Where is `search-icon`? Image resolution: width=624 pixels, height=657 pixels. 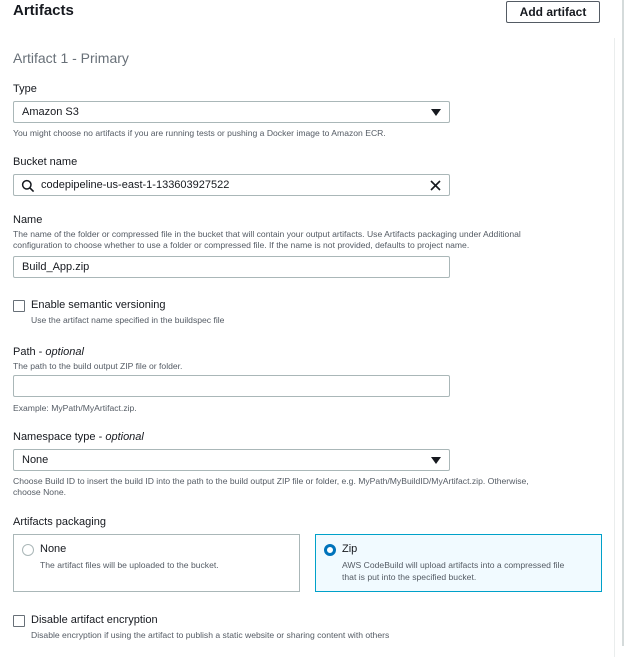 search-icon is located at coordinates (28, 186).